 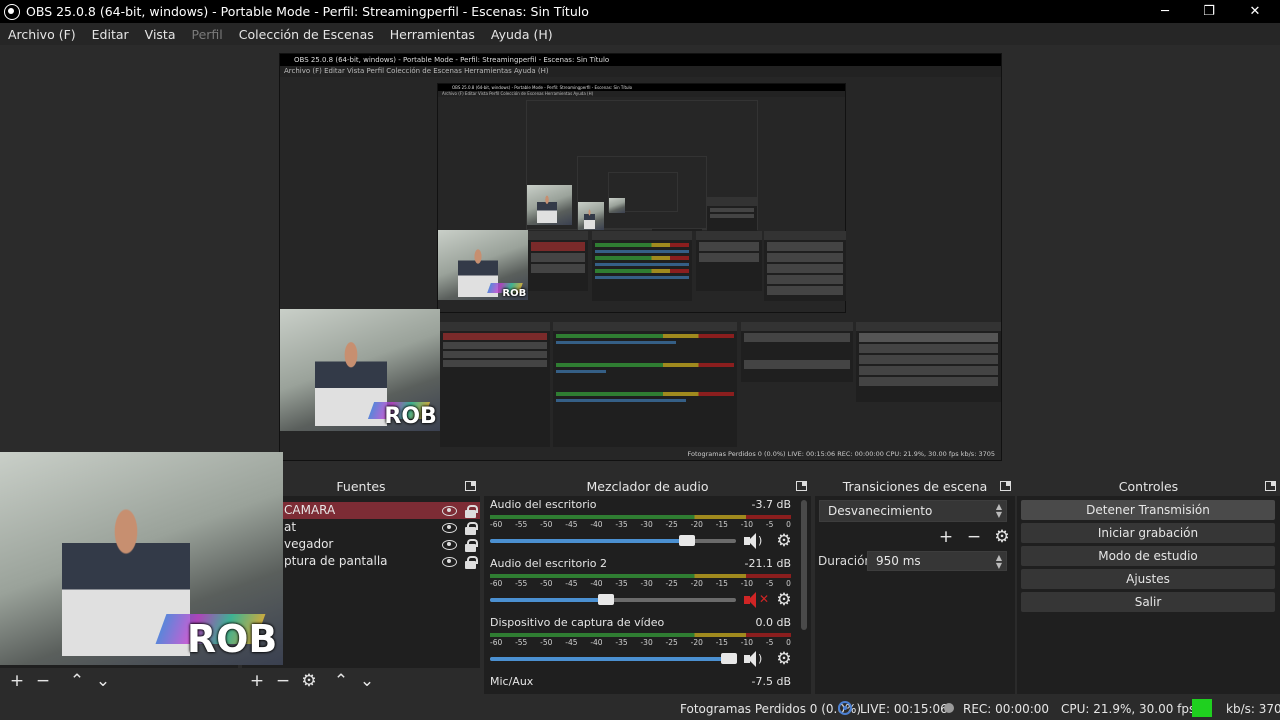 What do you see at coordinates (1148, 579) in the screenshot?
I see `settings-button: Ajustes` at bounding box center [1148, 579].